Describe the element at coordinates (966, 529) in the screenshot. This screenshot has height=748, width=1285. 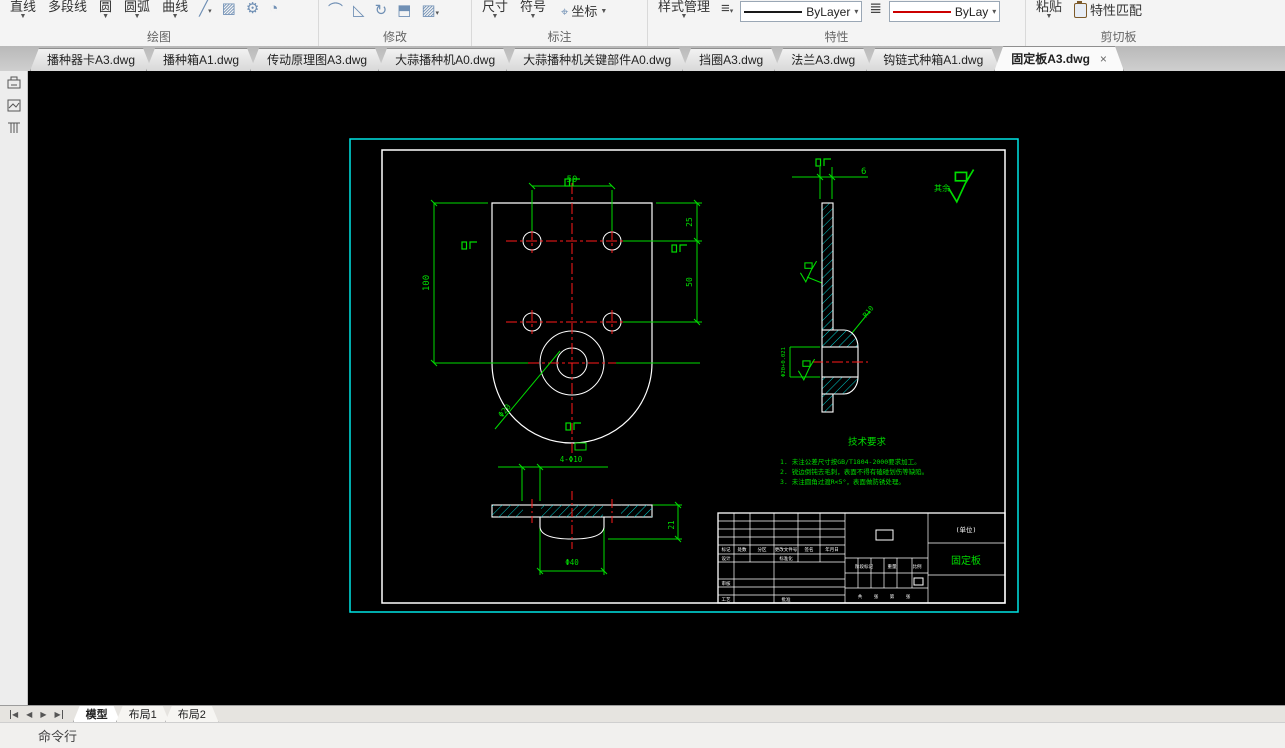
I see `tb-unit: (单位)` at that location.